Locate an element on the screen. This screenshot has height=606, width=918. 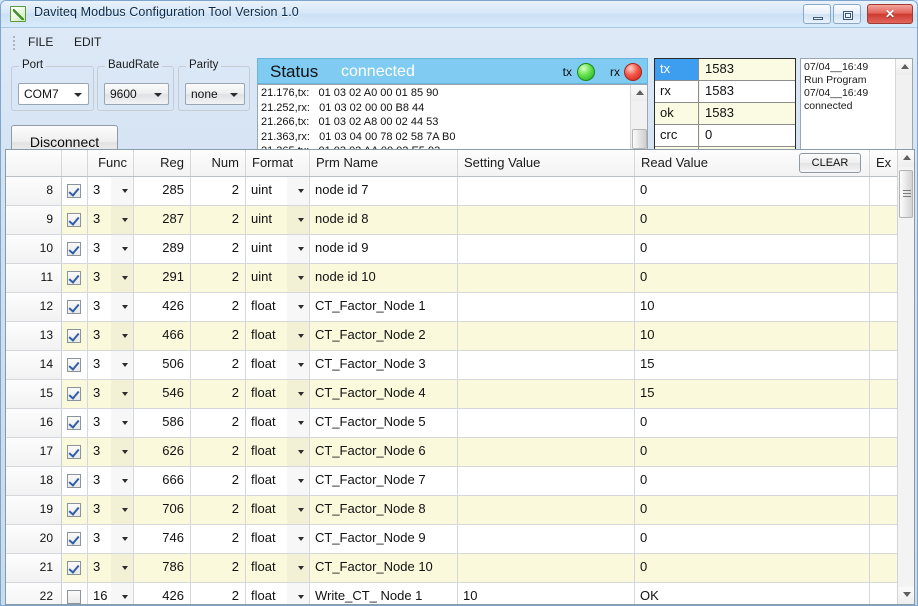
table-row: 18 3 666 2 float CT_Factor_Node 7 0 is located at coordinates (452, 481).